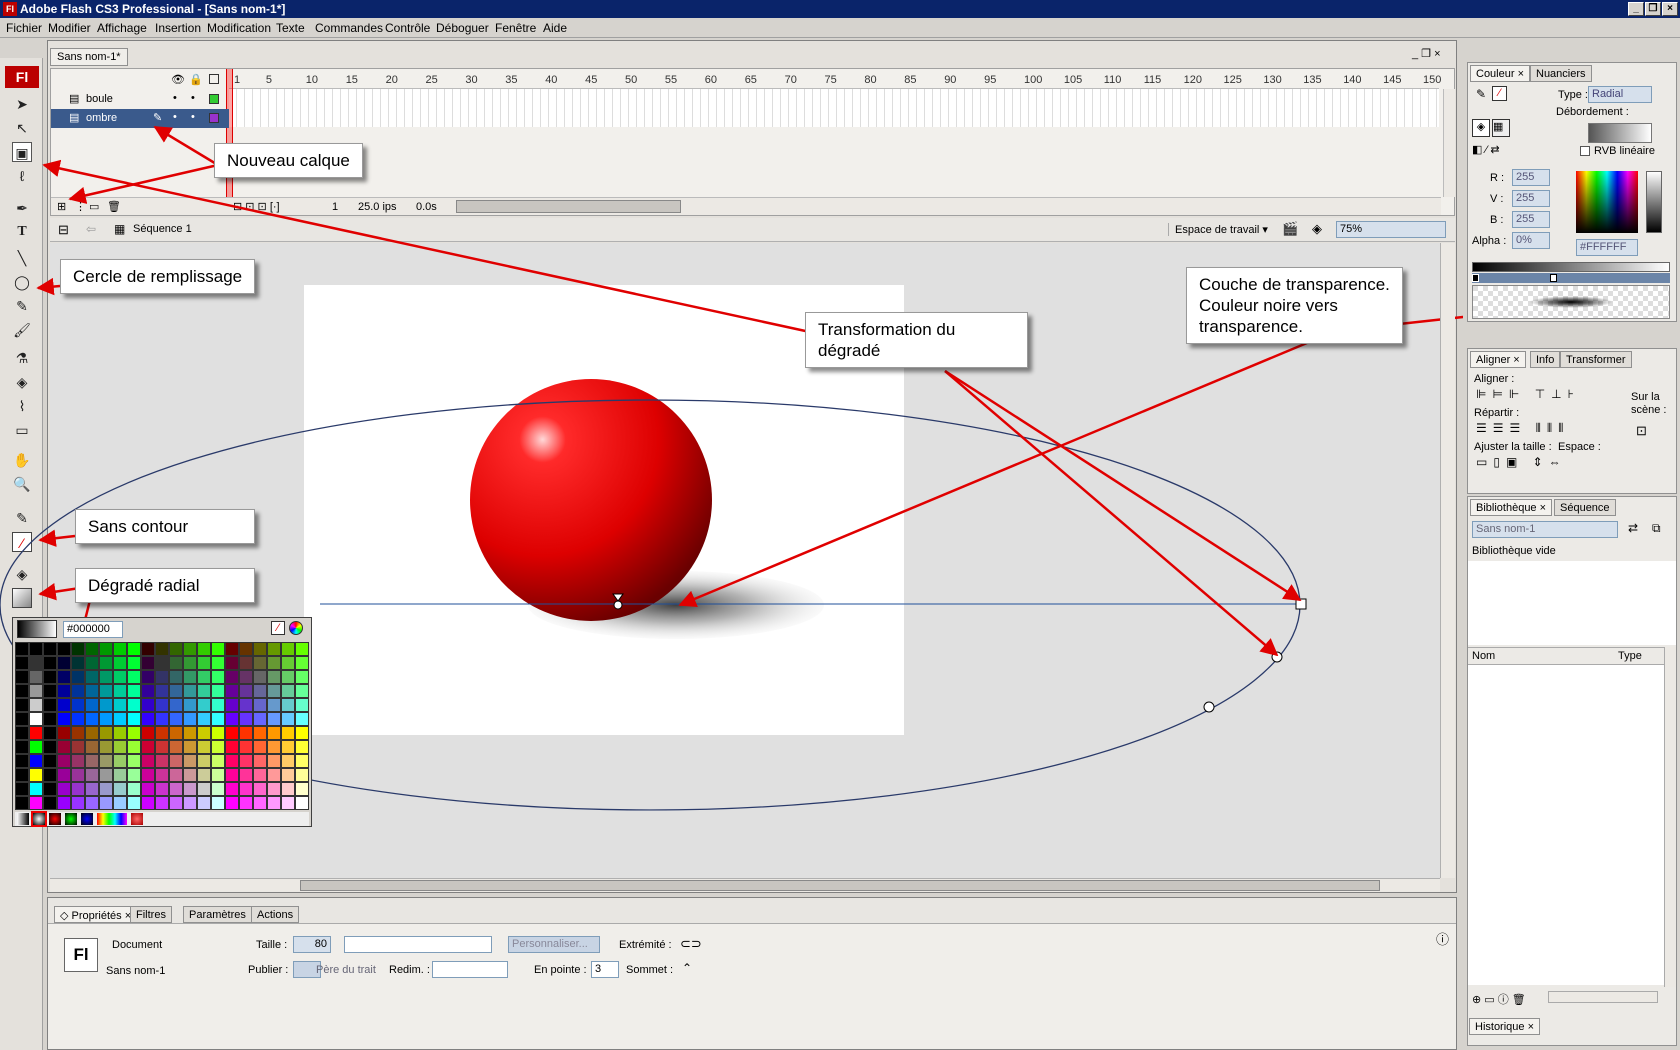  Describe the element at coordinates (591, 500) in the screenshot. I see `red-ball` at that location.